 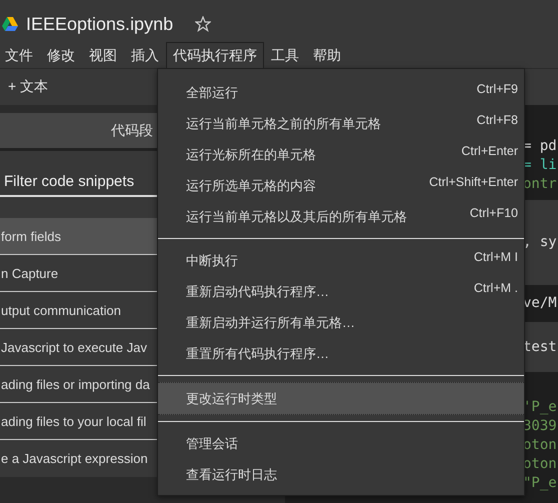 I want to click on shortcut-label: Ctrl+F9, so click(x=497, y=89).